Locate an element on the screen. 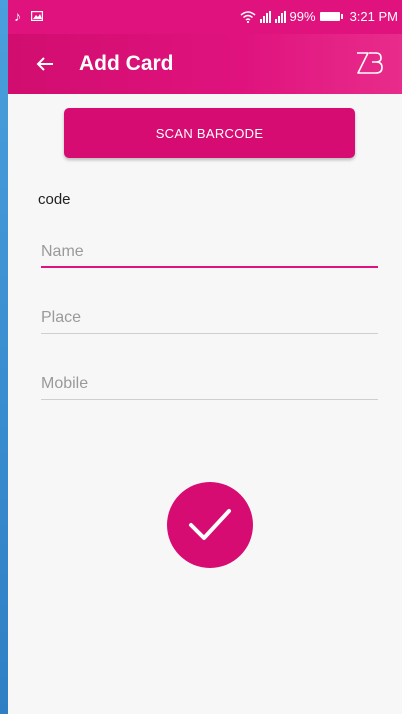 The image size is (402, 714). mobile-input is located at coordinates (209, 384).